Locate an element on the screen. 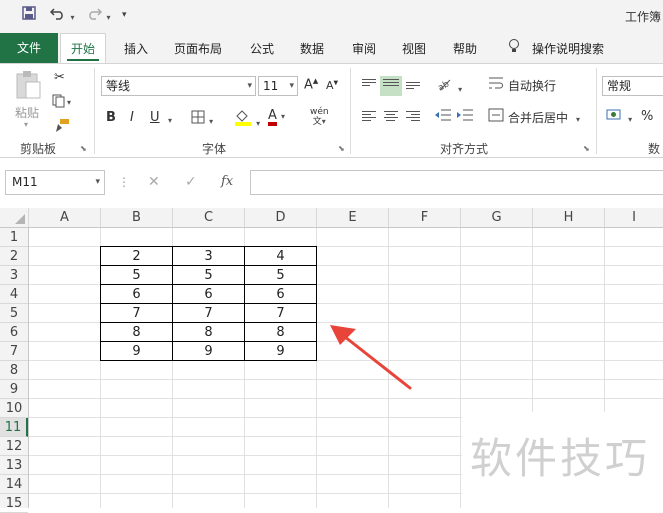 The width and height of the screenshot is (663, 513). cell-b3: 5 is located at coordinates (136, 275).